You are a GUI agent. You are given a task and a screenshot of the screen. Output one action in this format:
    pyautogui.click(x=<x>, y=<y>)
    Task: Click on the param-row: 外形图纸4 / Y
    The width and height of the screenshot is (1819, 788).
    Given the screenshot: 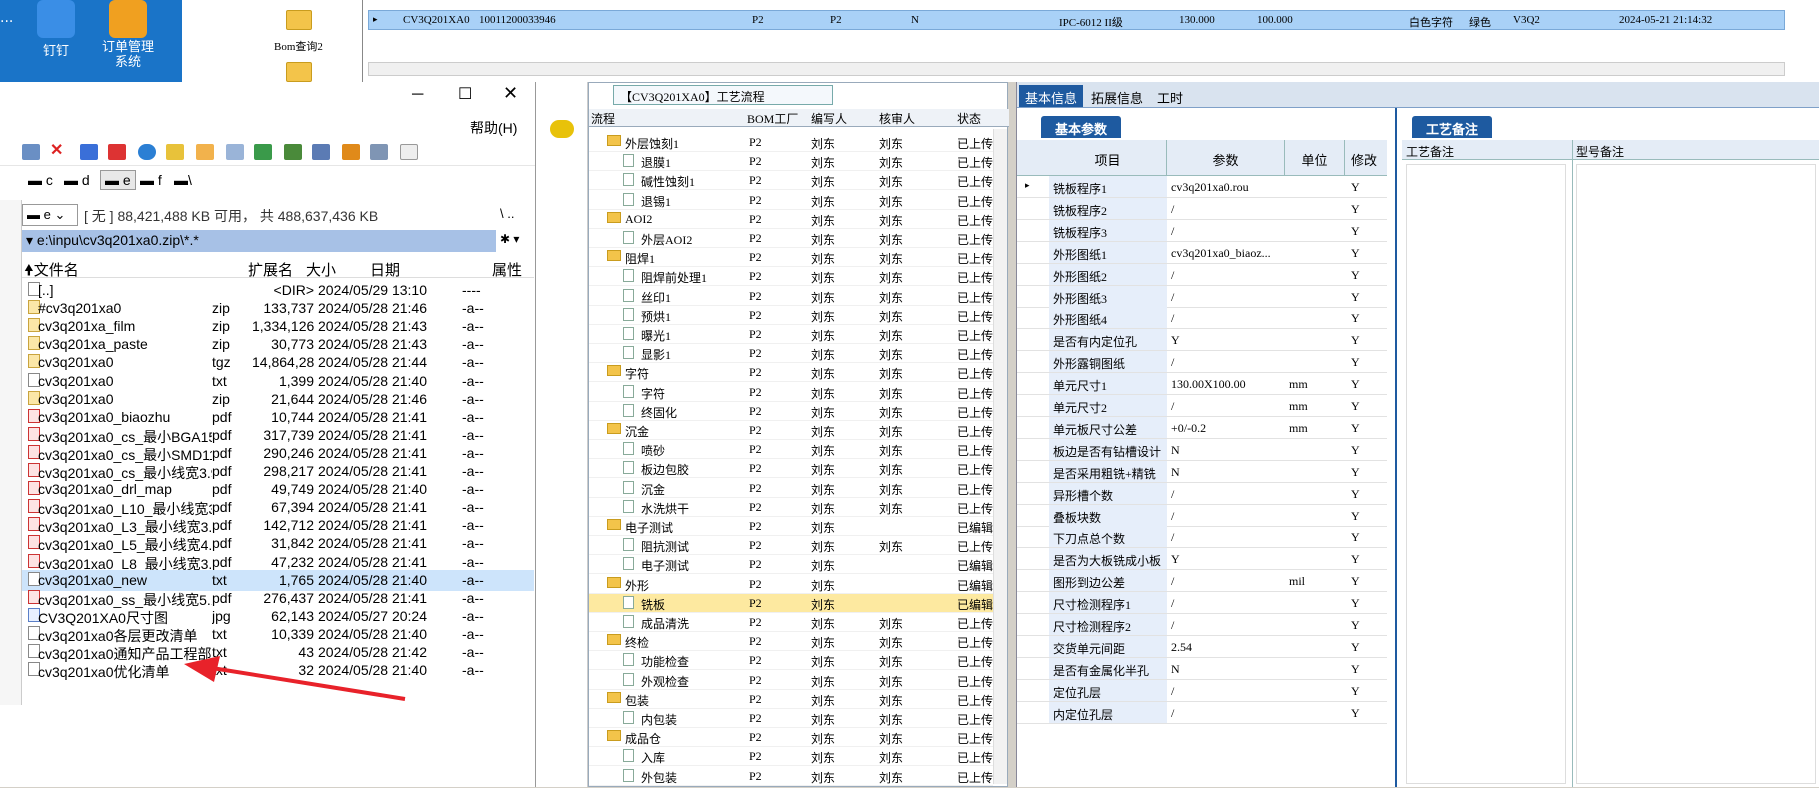 What is the action you would take?
    pyautogui.click(x=1202, y=318)
    